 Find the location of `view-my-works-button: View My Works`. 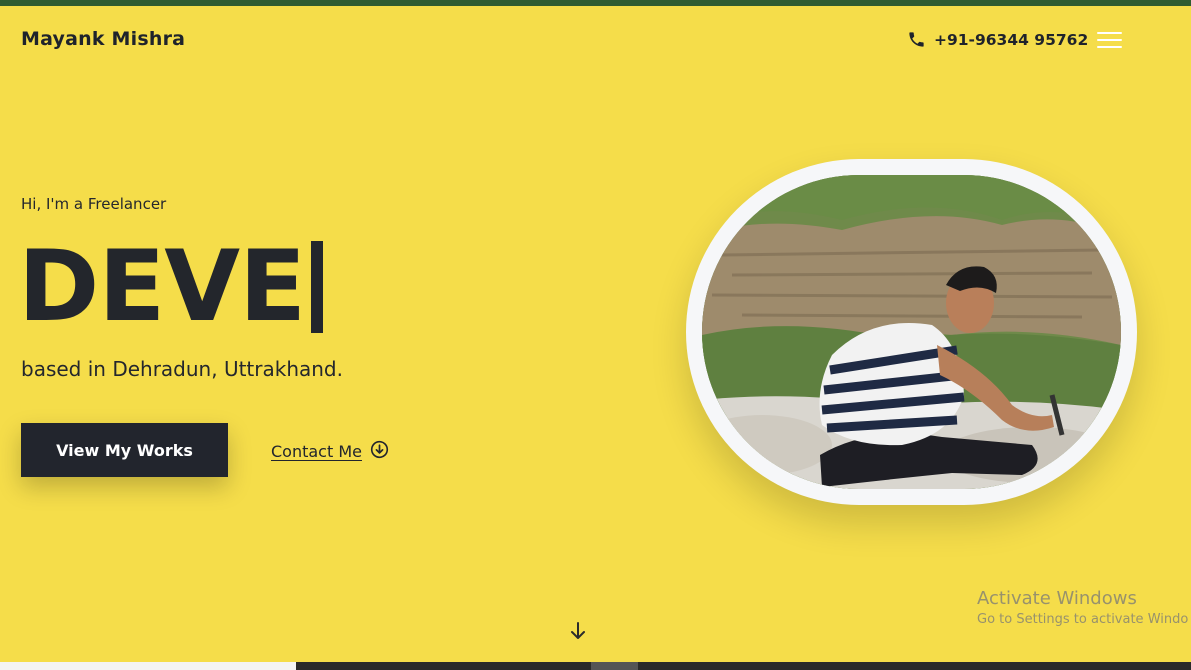

view-my-works-button: View My Works is located at coordinates (124, 450).